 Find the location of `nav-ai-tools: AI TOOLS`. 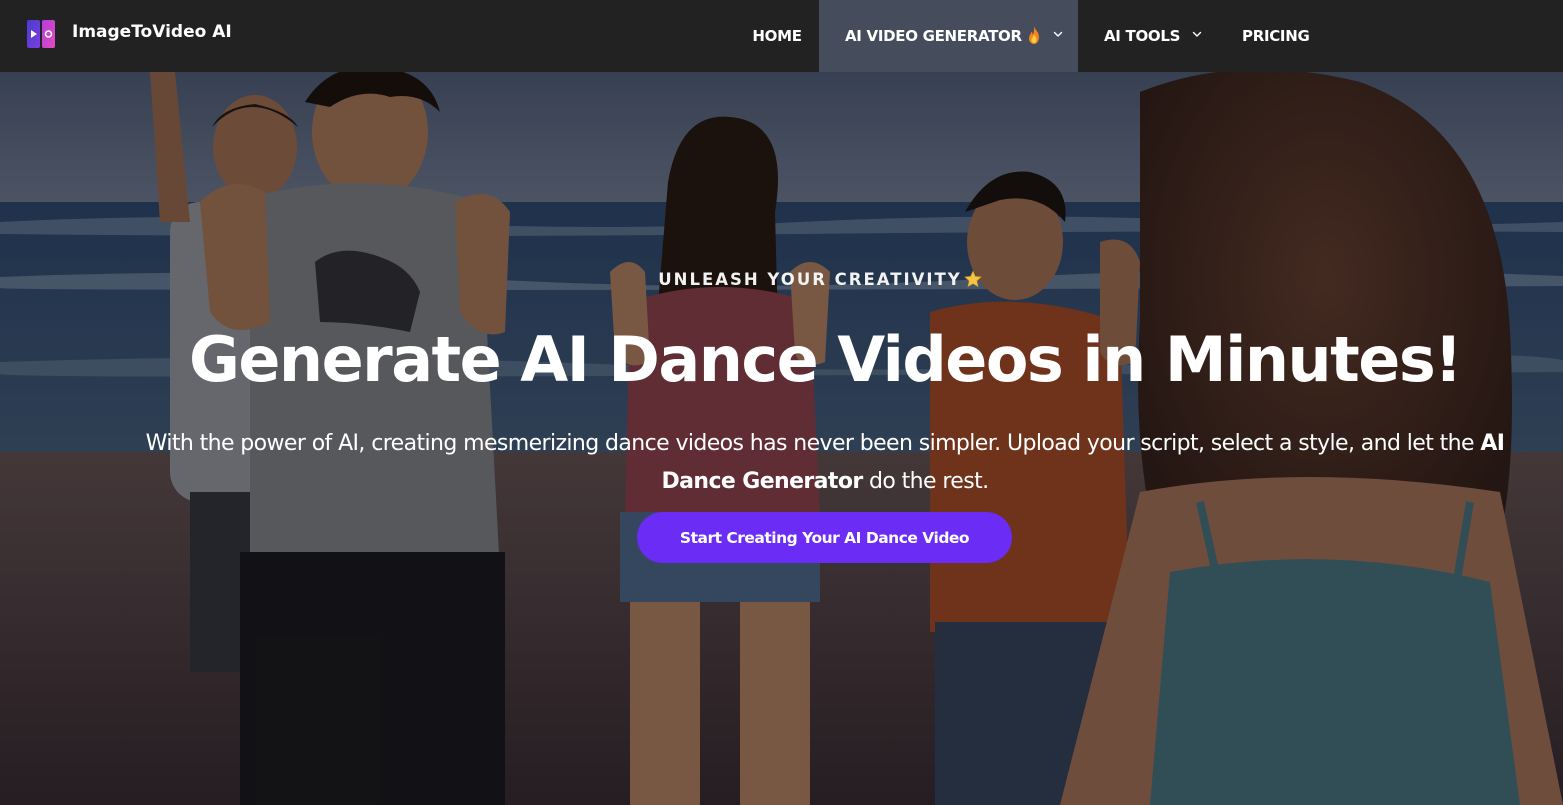

nav-ai-tools: AI TOOLS is located at coordinates (1153, 36).